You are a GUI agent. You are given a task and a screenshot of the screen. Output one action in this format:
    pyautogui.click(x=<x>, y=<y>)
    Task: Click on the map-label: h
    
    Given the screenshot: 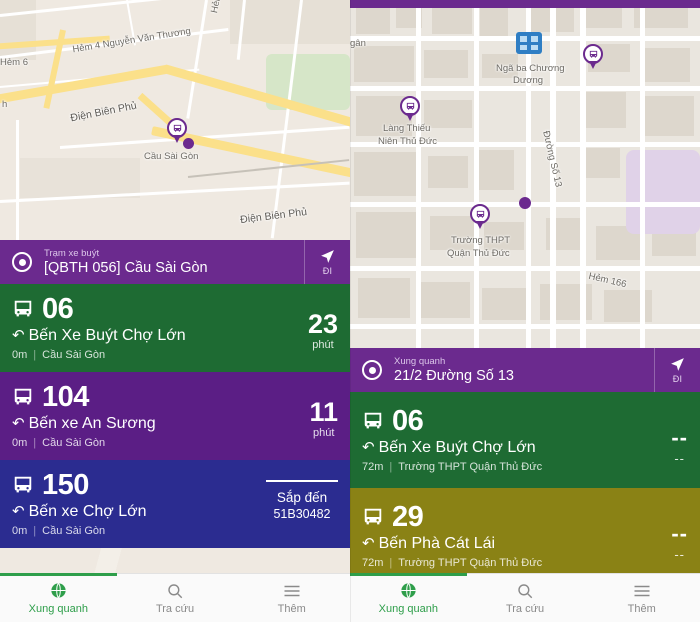 What is the action you would take?
    pyautogui.click(x=5, y=104)
    